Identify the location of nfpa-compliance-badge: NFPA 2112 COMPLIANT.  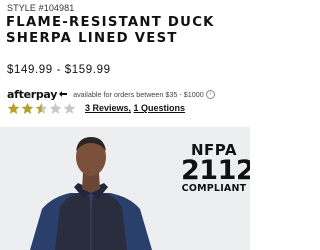
(215, 168).